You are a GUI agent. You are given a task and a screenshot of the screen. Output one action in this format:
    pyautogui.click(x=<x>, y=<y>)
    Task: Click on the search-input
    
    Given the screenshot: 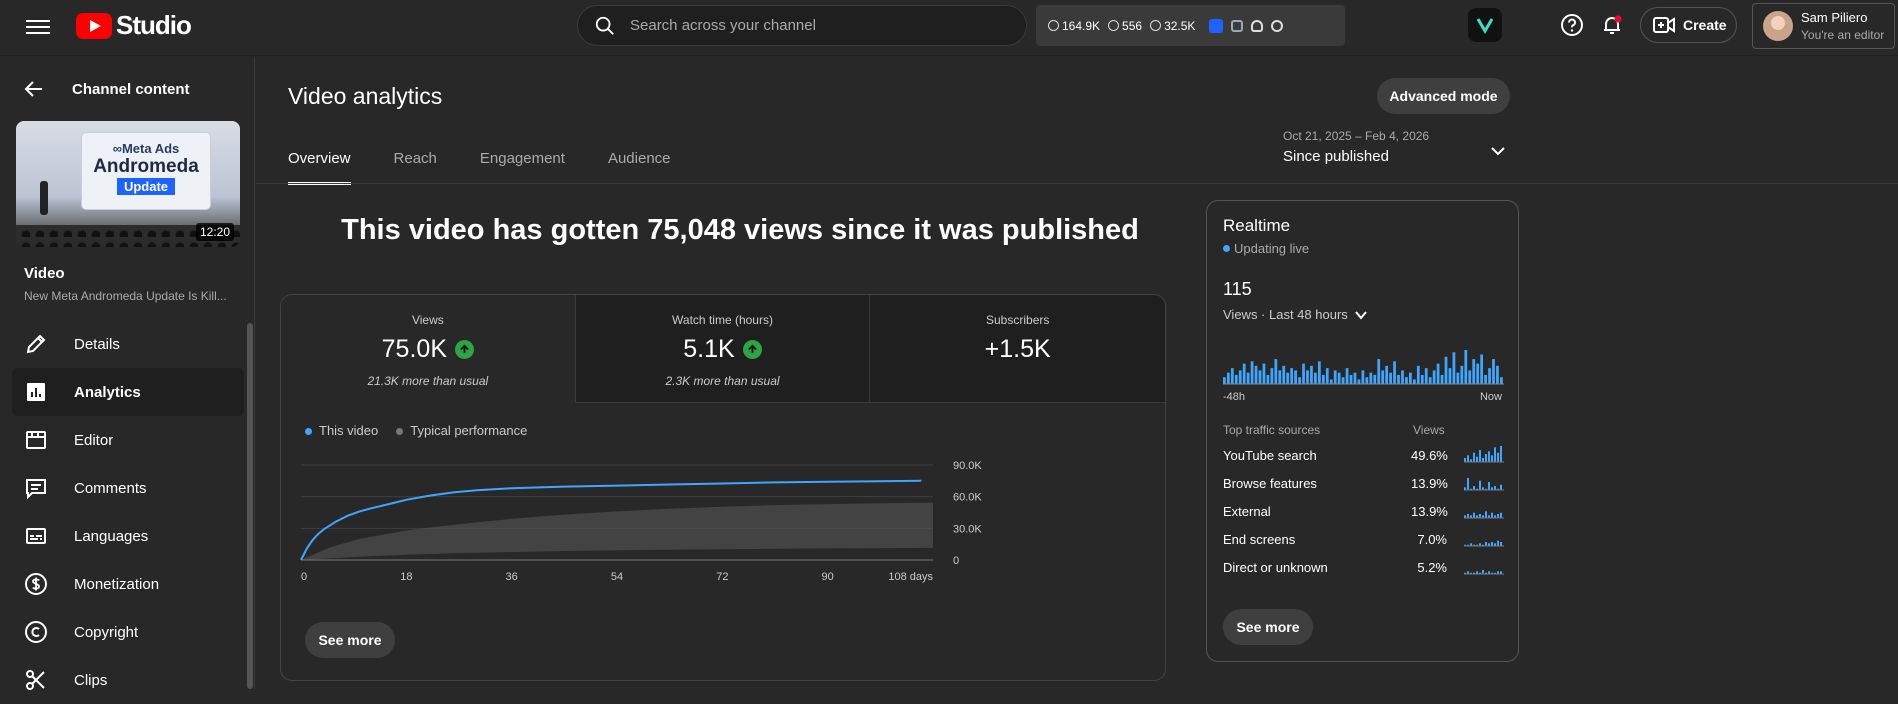 What is the action you would take?
    pyautogui.click(x=810, y=25)
    